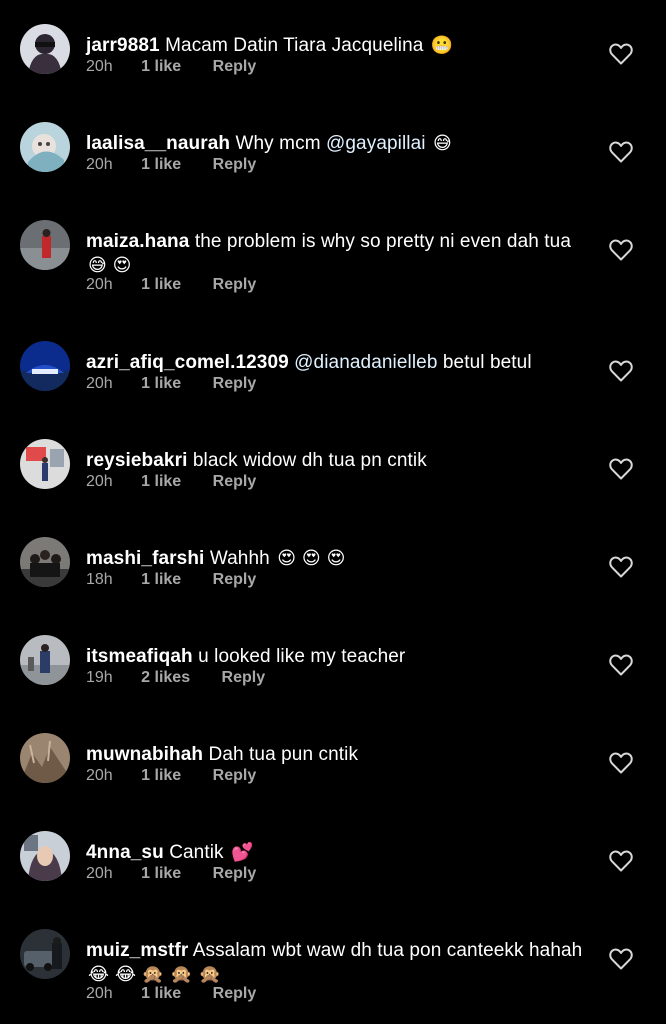 Image resolution: width=666 pixels, height=1024 pixels. Describe the element at coordinates (302, 656) in the screenshot. I see `comment-body: u looked like my teacher` at that location.